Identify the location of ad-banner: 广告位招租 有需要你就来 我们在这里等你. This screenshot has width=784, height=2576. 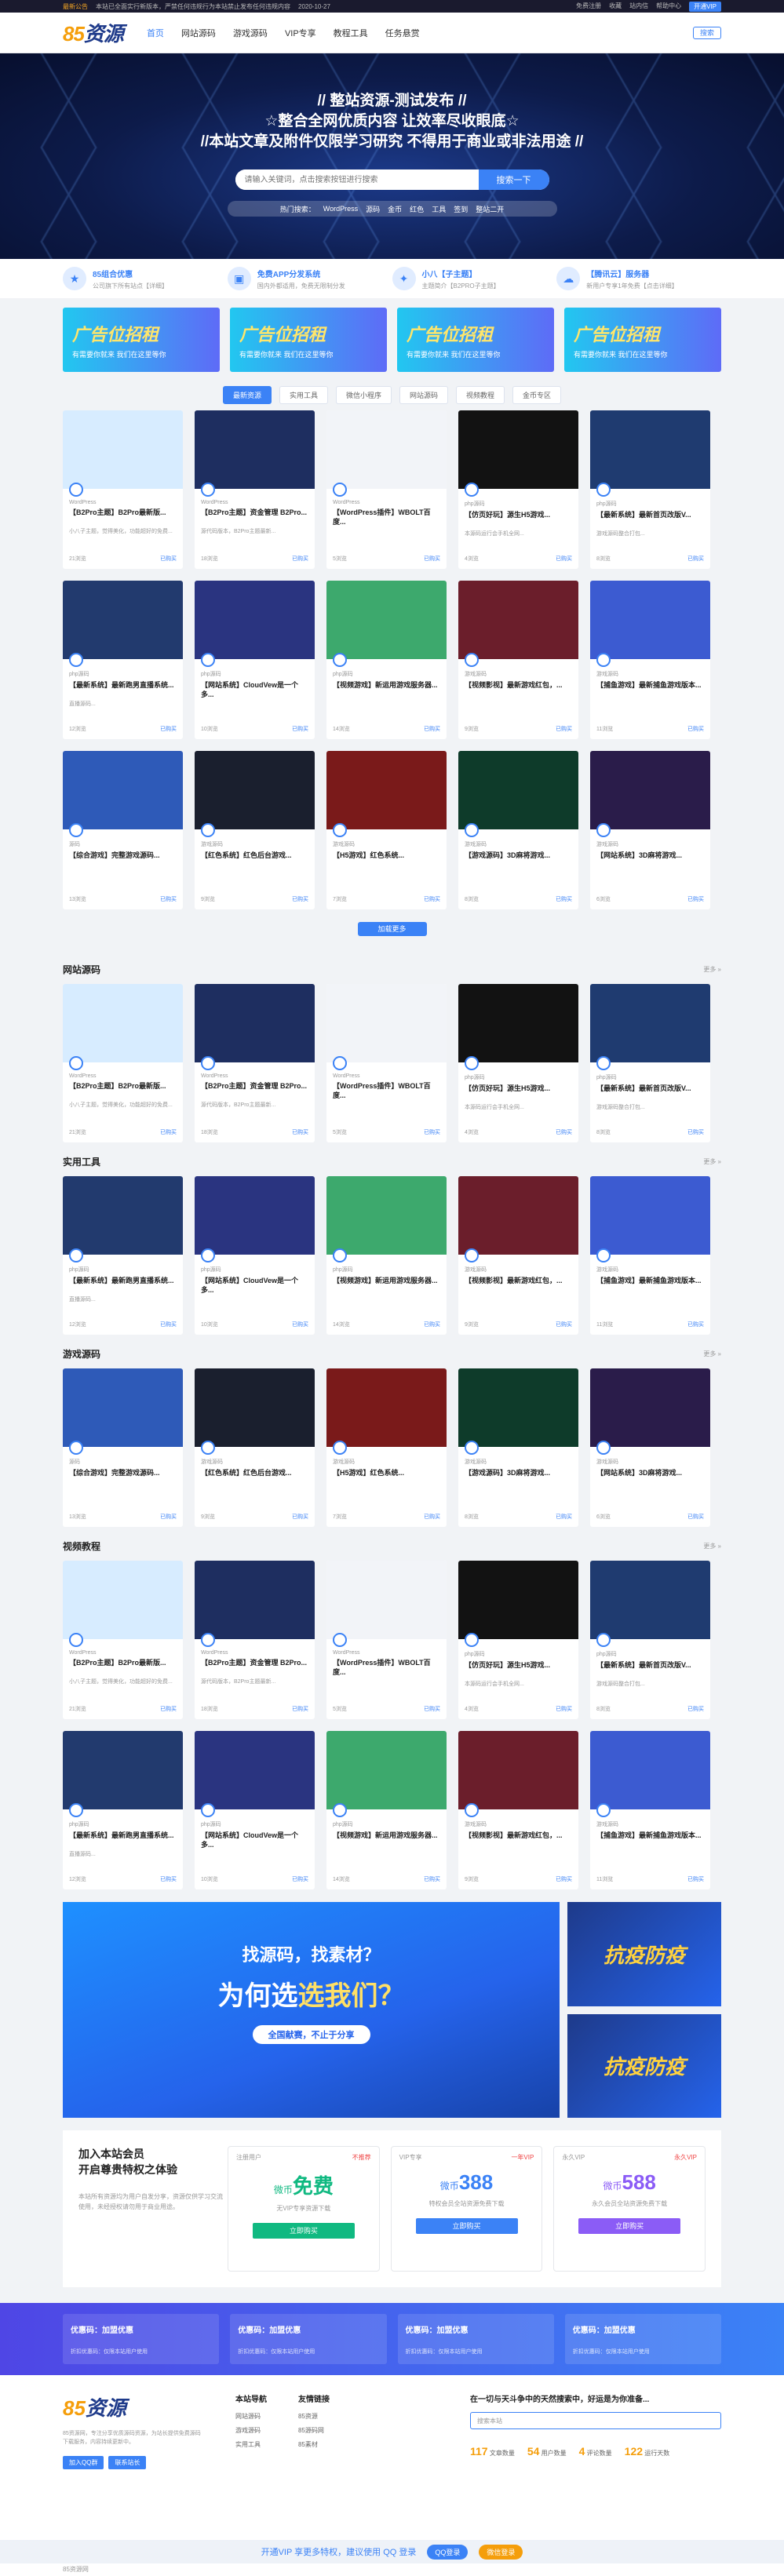
(141, 340).